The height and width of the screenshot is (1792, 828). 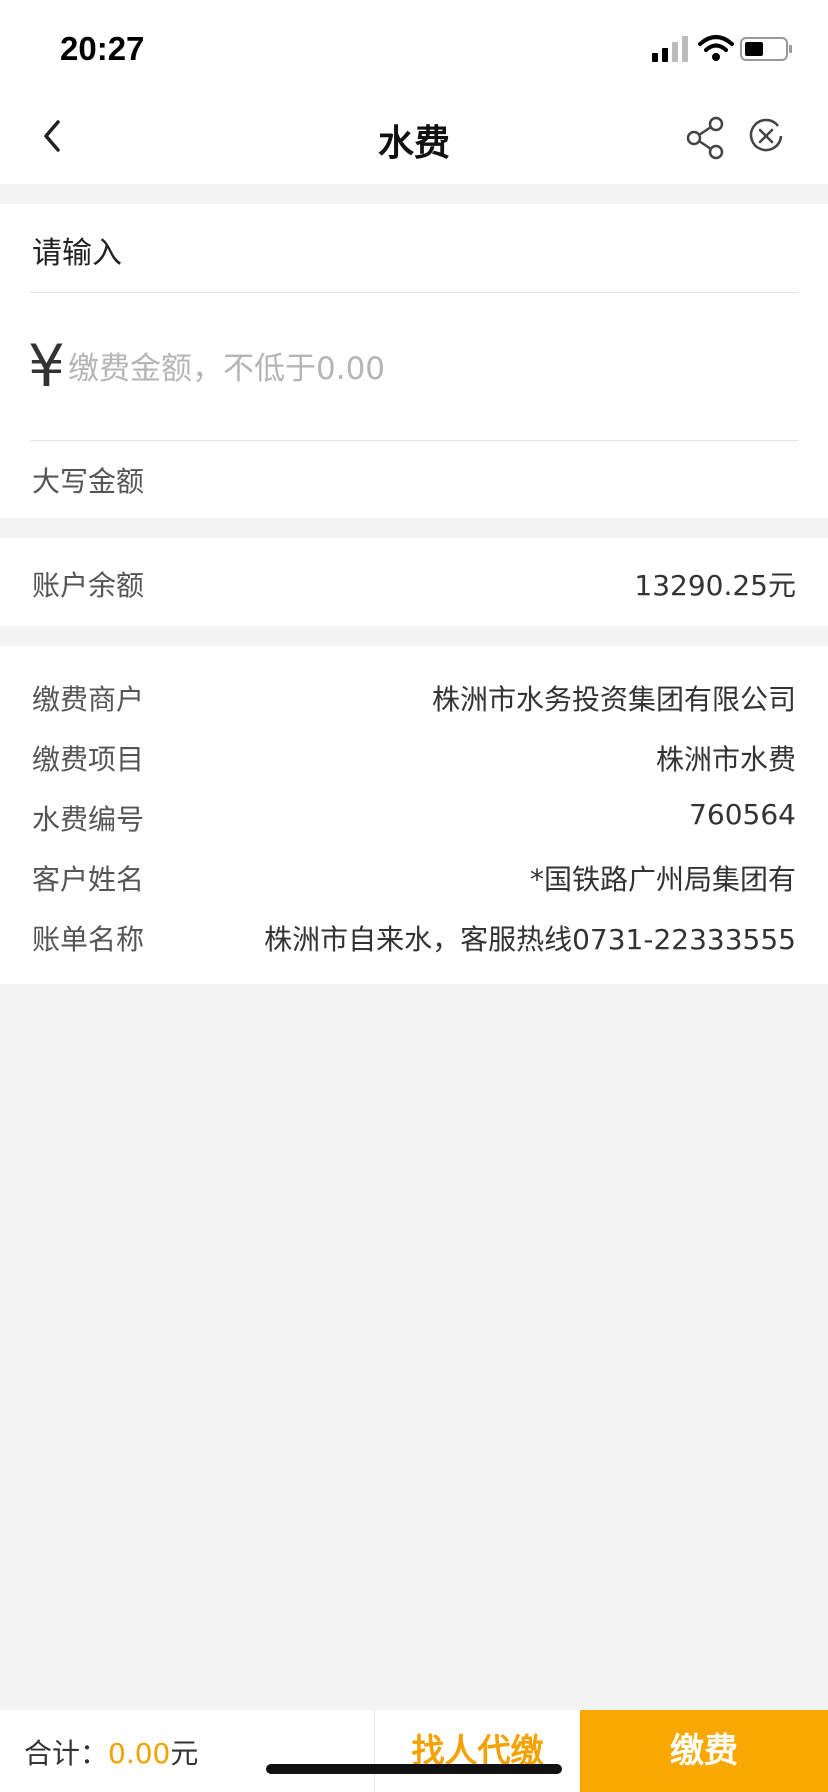 What do you see at coordinates (88, 759) in the screenshot?
I see `item-label: 缴费项目` at bounding box center [88, 759].